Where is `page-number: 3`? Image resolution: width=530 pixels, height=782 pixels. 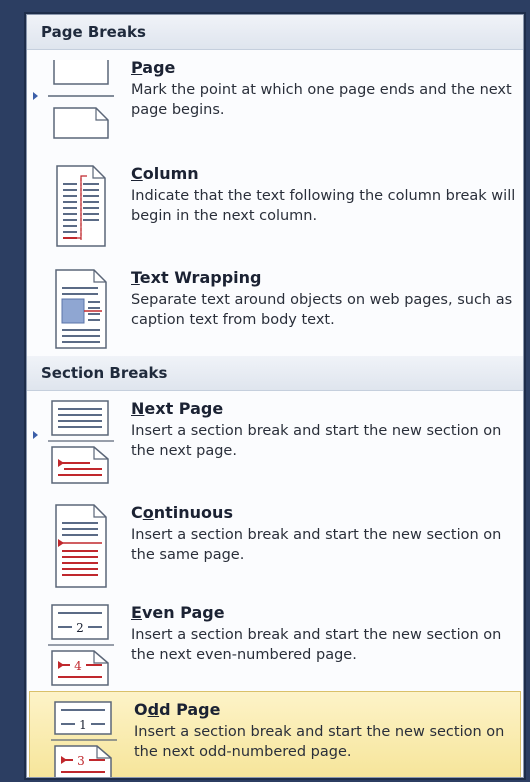 page-number: 3 is located at coordinates (81, 761).